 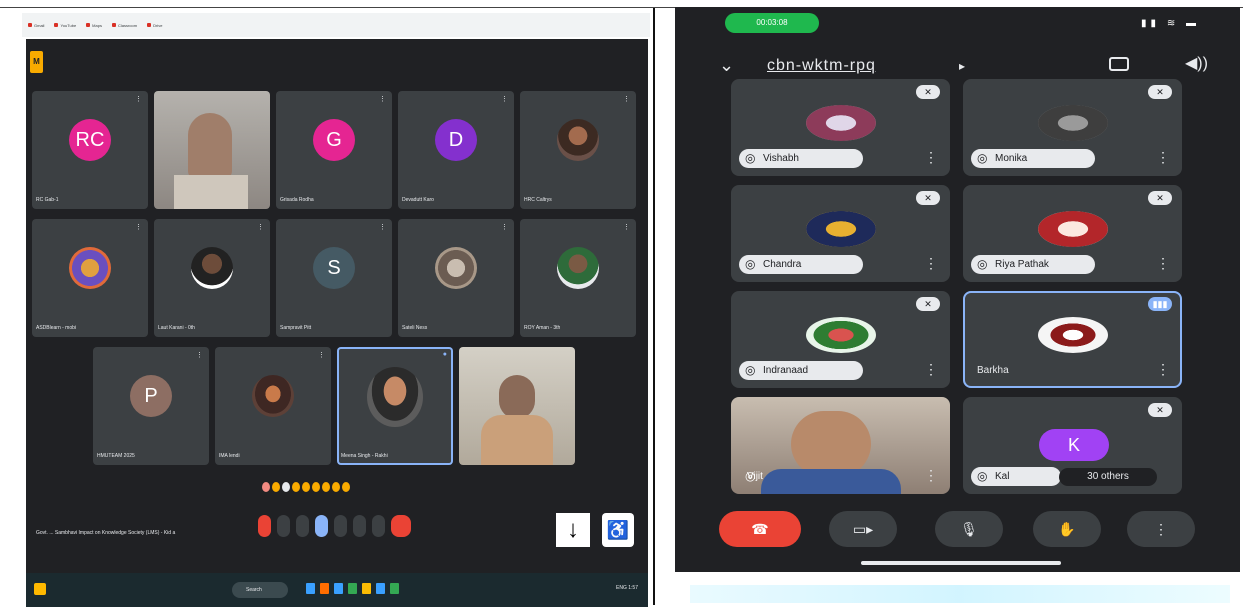 What do you see at coordinates (90, 150) in the screenshot?
I see `participant-tile: RC ⋮ RC Gab-1` at bounding box center [90, 150].